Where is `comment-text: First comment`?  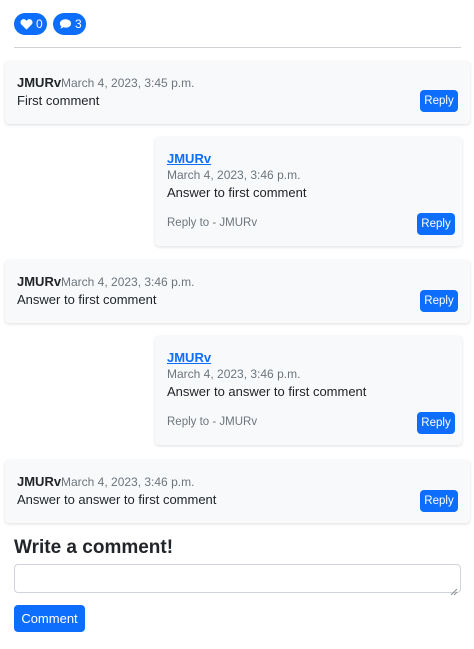
comment-text: First comment is located at coordinates (58, 100).